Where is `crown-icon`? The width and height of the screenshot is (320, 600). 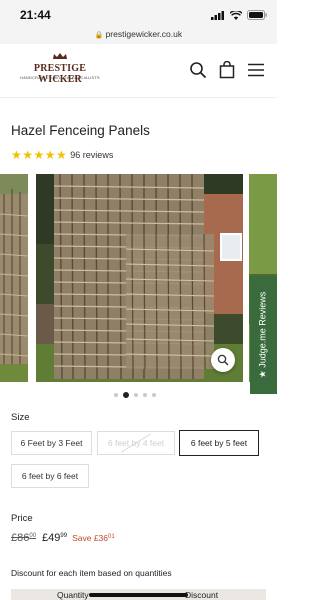
crown-icon is located at coordinates (60, 56).